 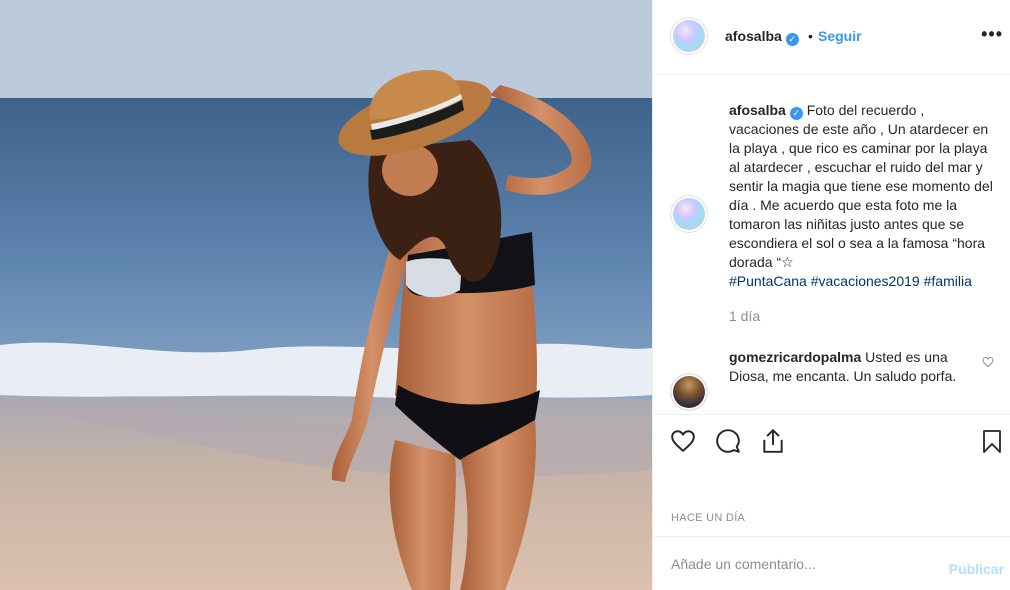 What do you see at coordinates (708, 518) in the screenshot?
I see `post-timestamp: HACE UN DÍA` at bounding box center [708, 518].